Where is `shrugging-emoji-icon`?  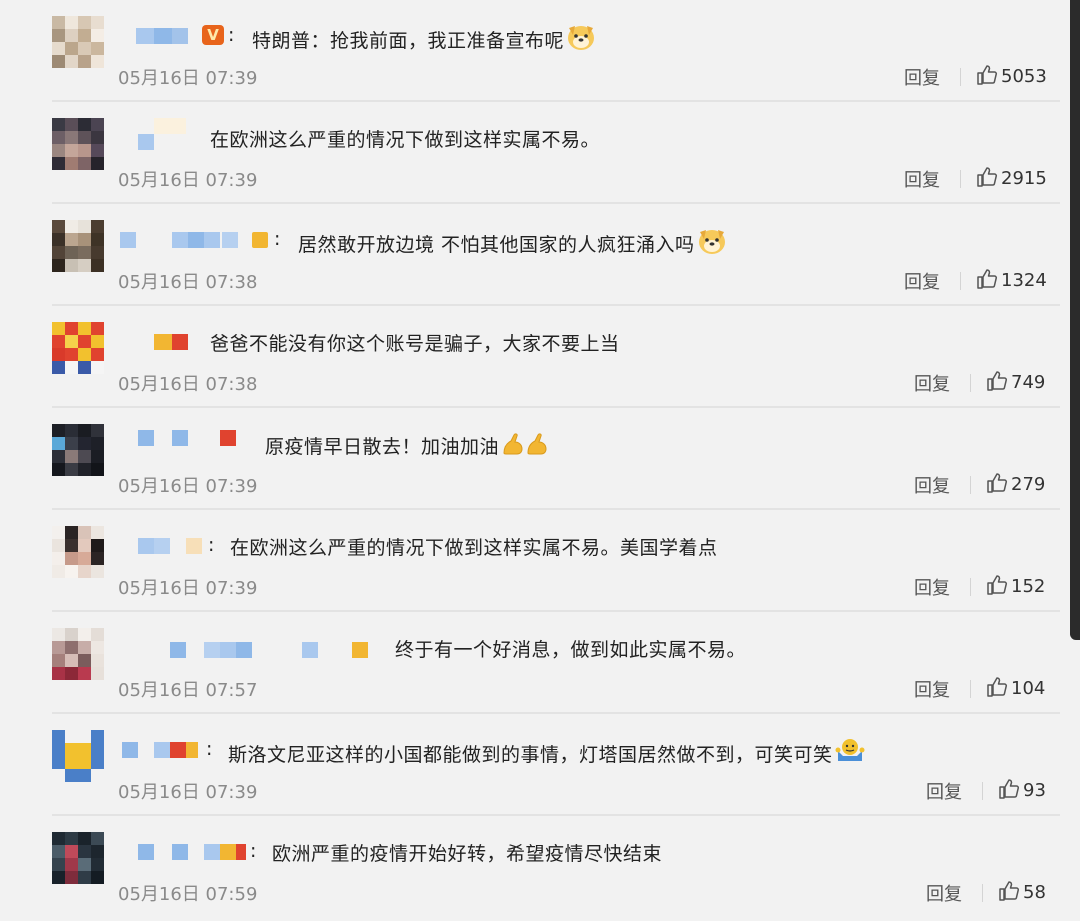 shrugging-emoji-icon is located at coordinates (850, 750).